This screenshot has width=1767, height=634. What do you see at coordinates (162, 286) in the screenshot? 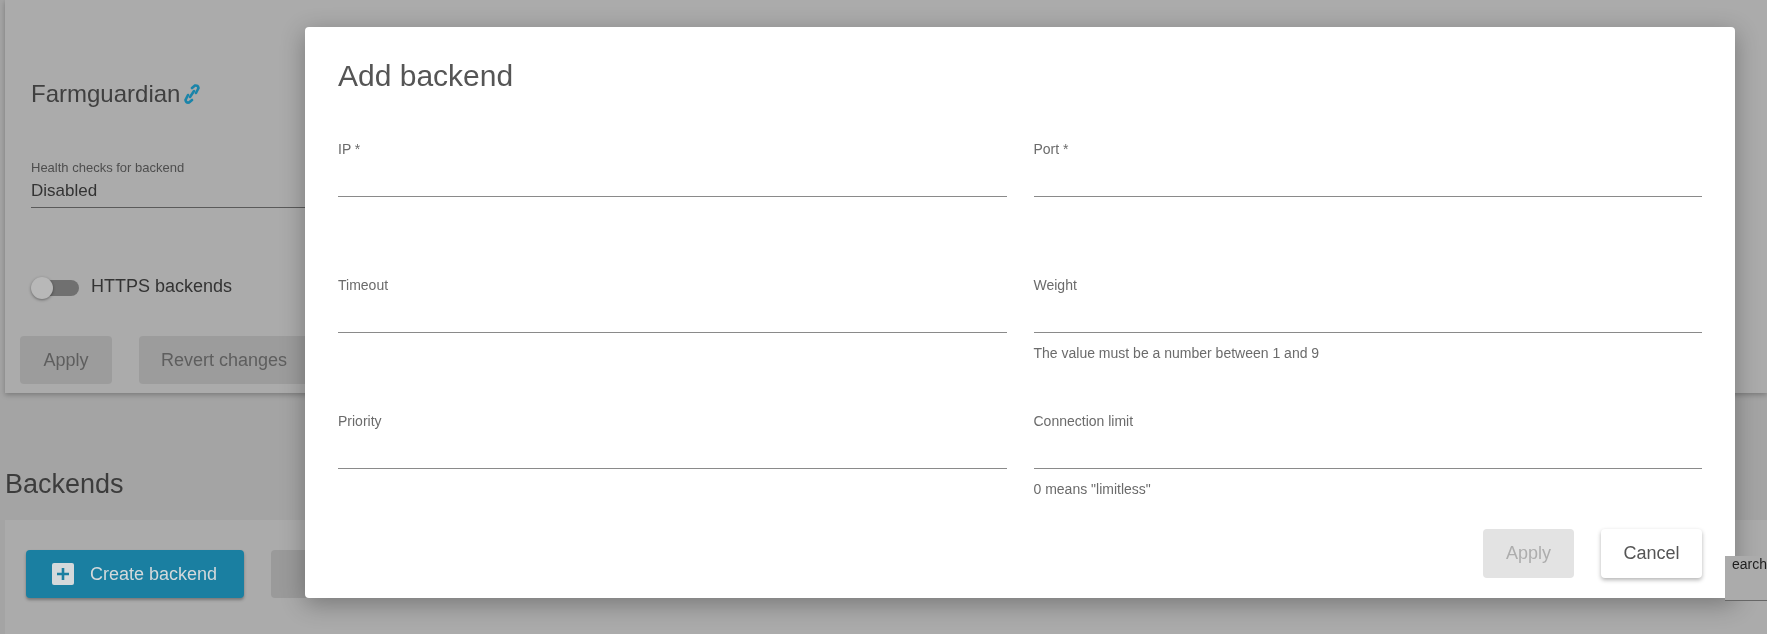
I see `toggle-label: HTTPS backends` at bounding box center [162, 286].